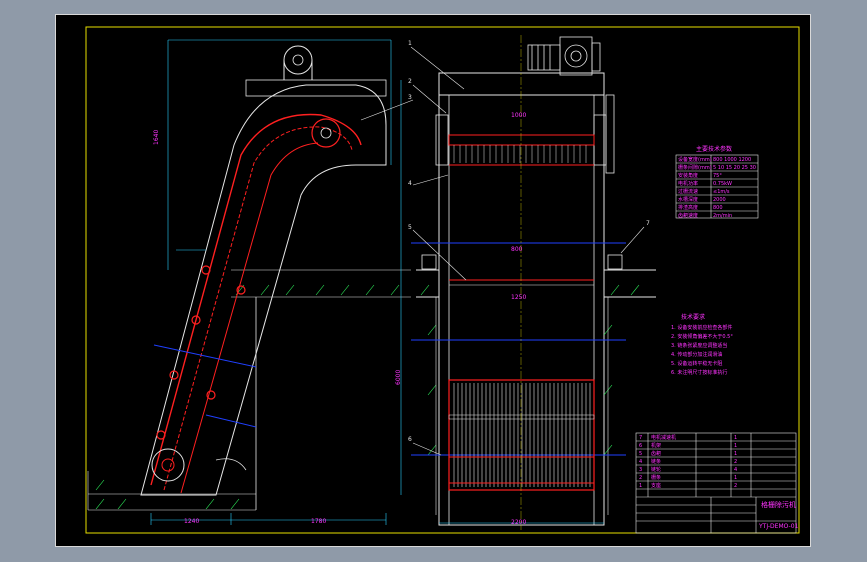 This screenshot has width=867, height=562. I want to click on dim-label-6: 800, so click(517, 249).